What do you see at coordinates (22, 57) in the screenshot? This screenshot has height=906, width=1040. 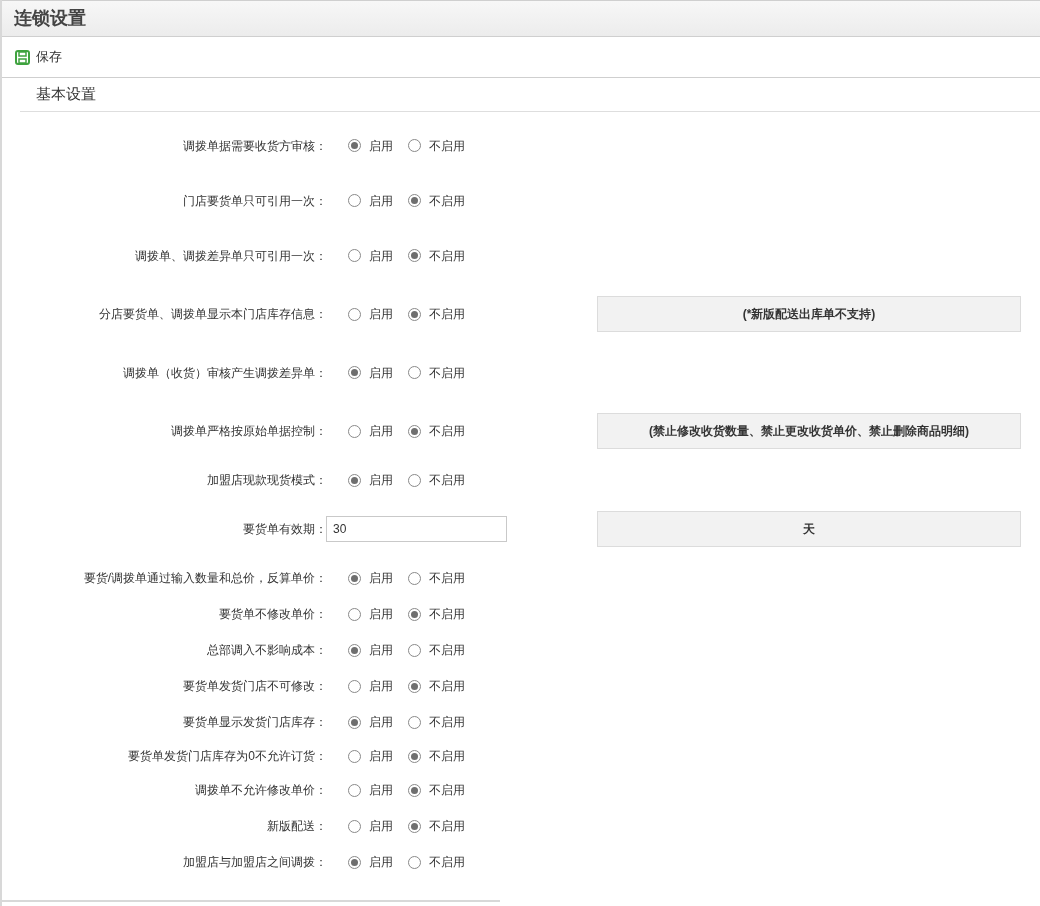 I see `save-icon` at bounding box center [22, 57].